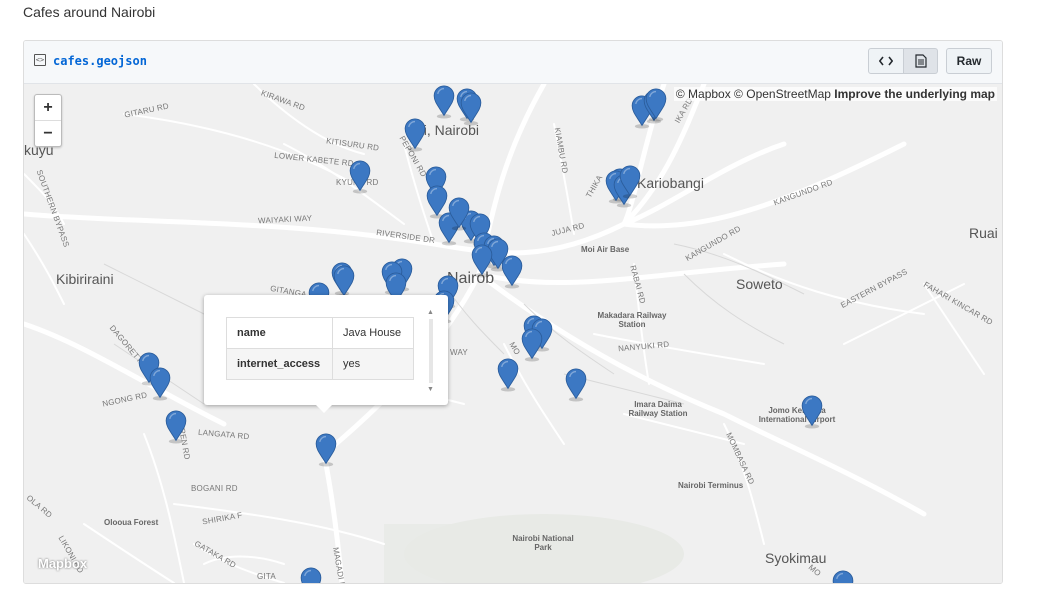 The width and height of the screenshot is (1049, 599). Describe the element at coordinates (796, 558) in the screenshot. I see `place-label-syokimau: Syokimau` at that location.